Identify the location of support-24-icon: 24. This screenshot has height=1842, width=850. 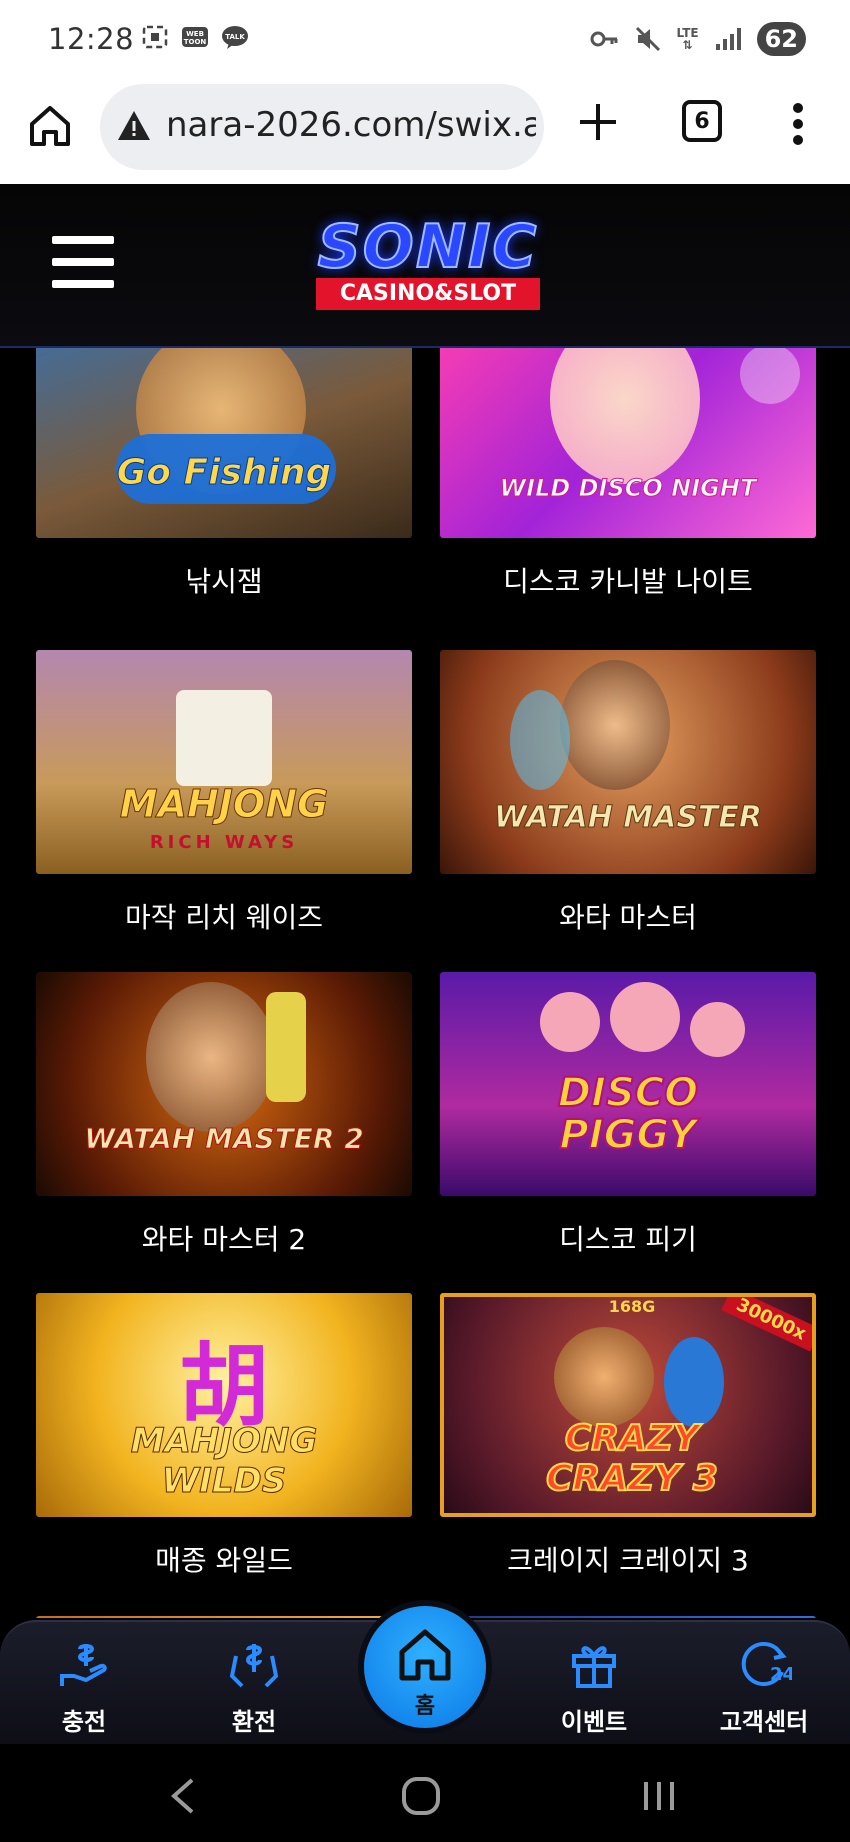
(768, 1664).